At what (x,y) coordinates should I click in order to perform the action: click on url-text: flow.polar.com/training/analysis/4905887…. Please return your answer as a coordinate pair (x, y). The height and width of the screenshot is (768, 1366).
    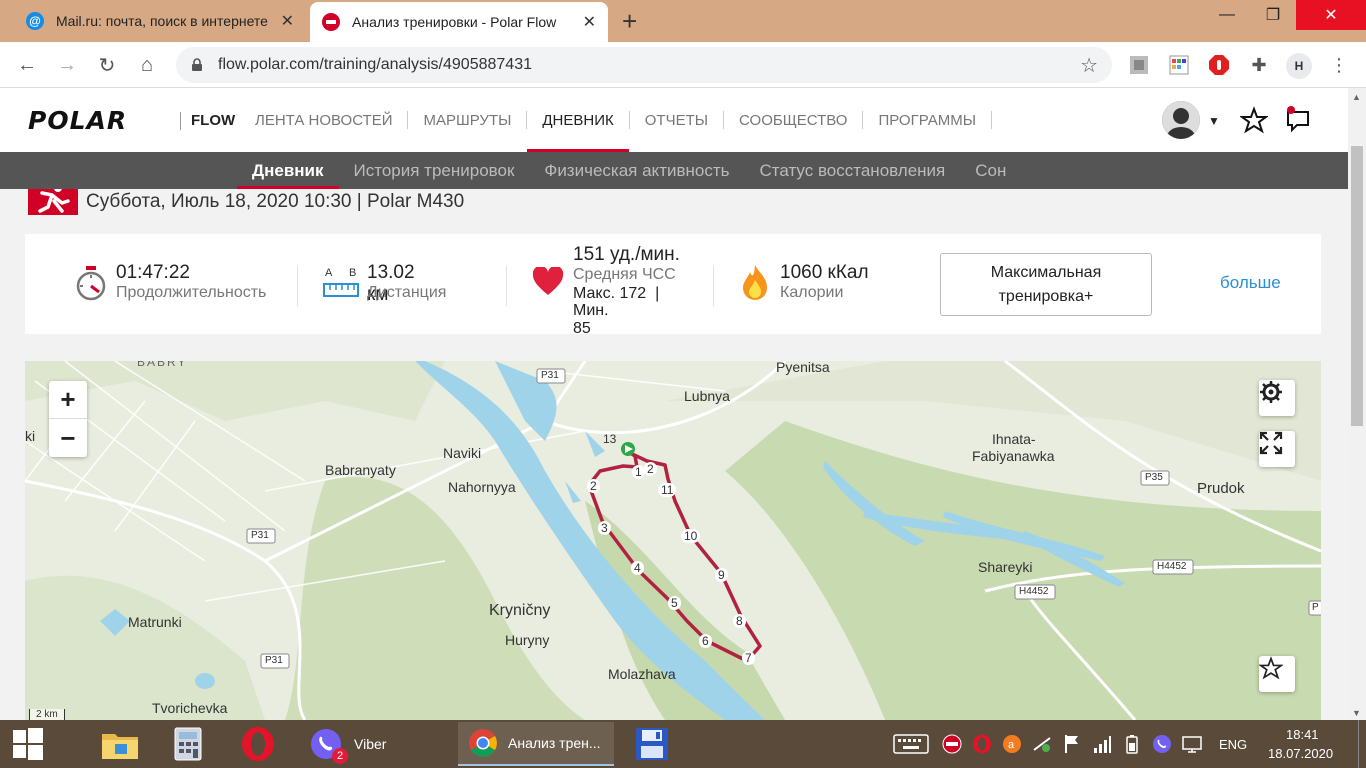
    Looking at the image, I should click on (375, 64).